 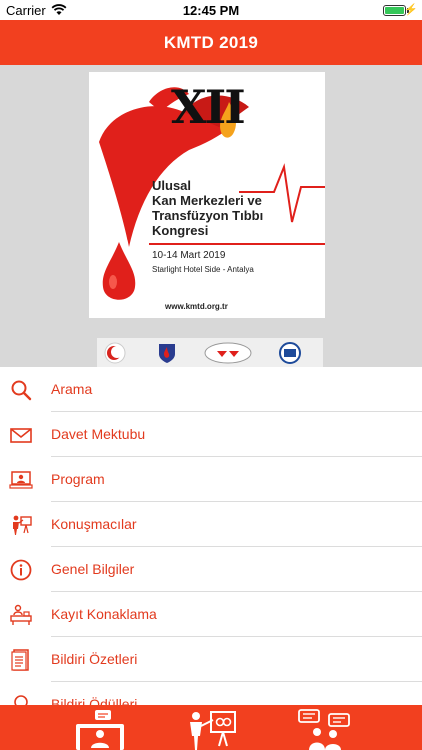 I want to click on document-icon, so click(x=21, y=660).